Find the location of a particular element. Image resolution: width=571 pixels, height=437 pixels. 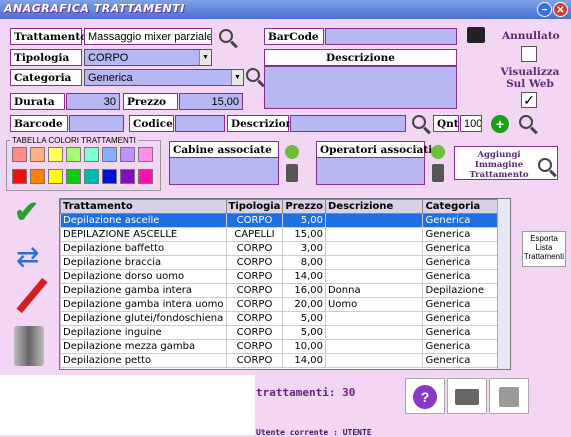

barcode-top-input is located at coordinates (391, 36).